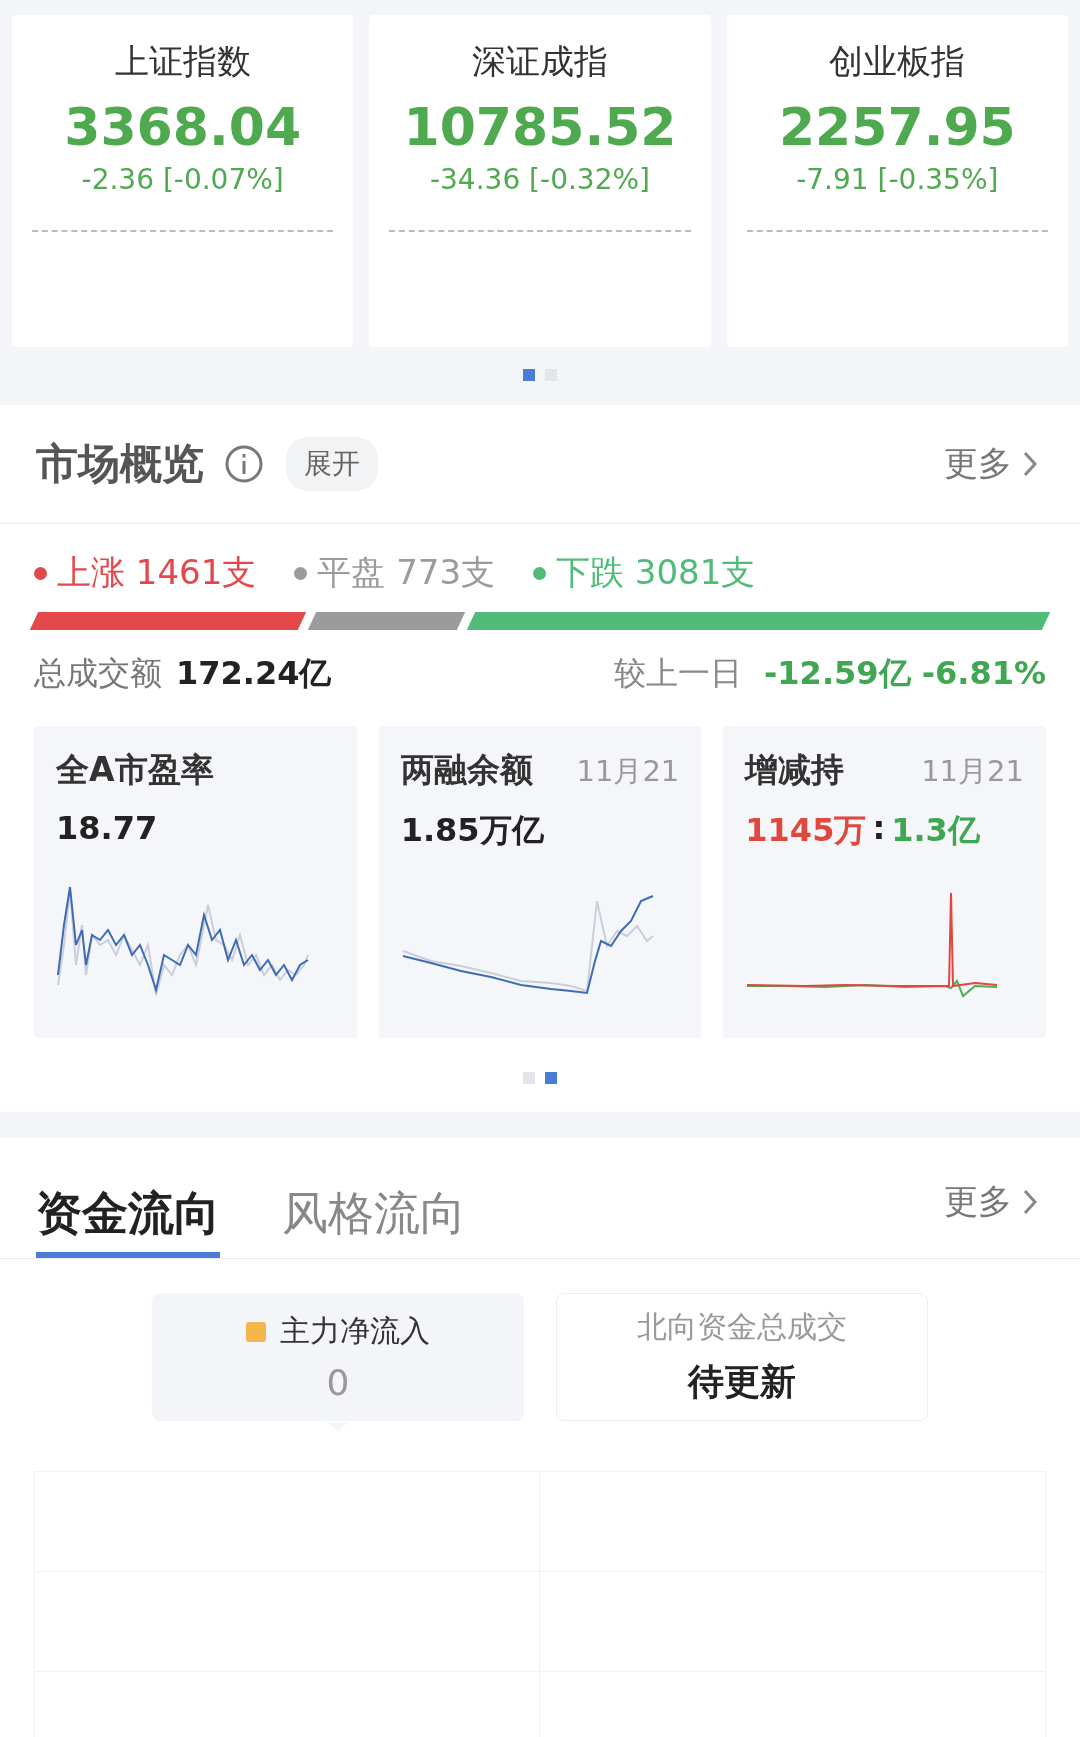  I want to click on flow-card: 北向资金总成交 待更新, so click(742, 1357).